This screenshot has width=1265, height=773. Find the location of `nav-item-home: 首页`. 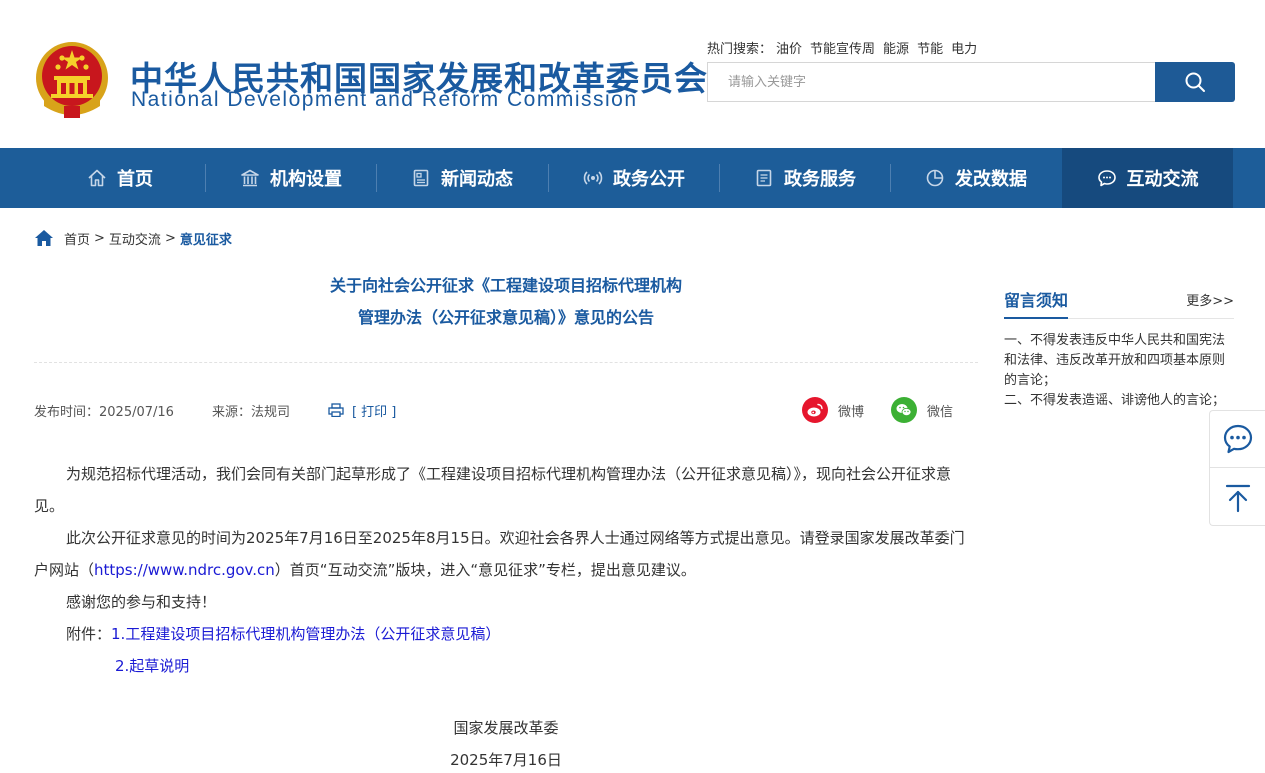

nav-item-home: 首页 is located at coordinates (120, 178).